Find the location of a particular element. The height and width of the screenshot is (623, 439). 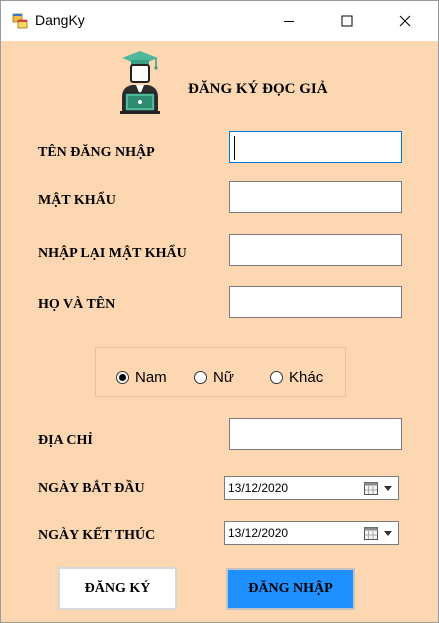

close-button is located at coordinates (405, 21).